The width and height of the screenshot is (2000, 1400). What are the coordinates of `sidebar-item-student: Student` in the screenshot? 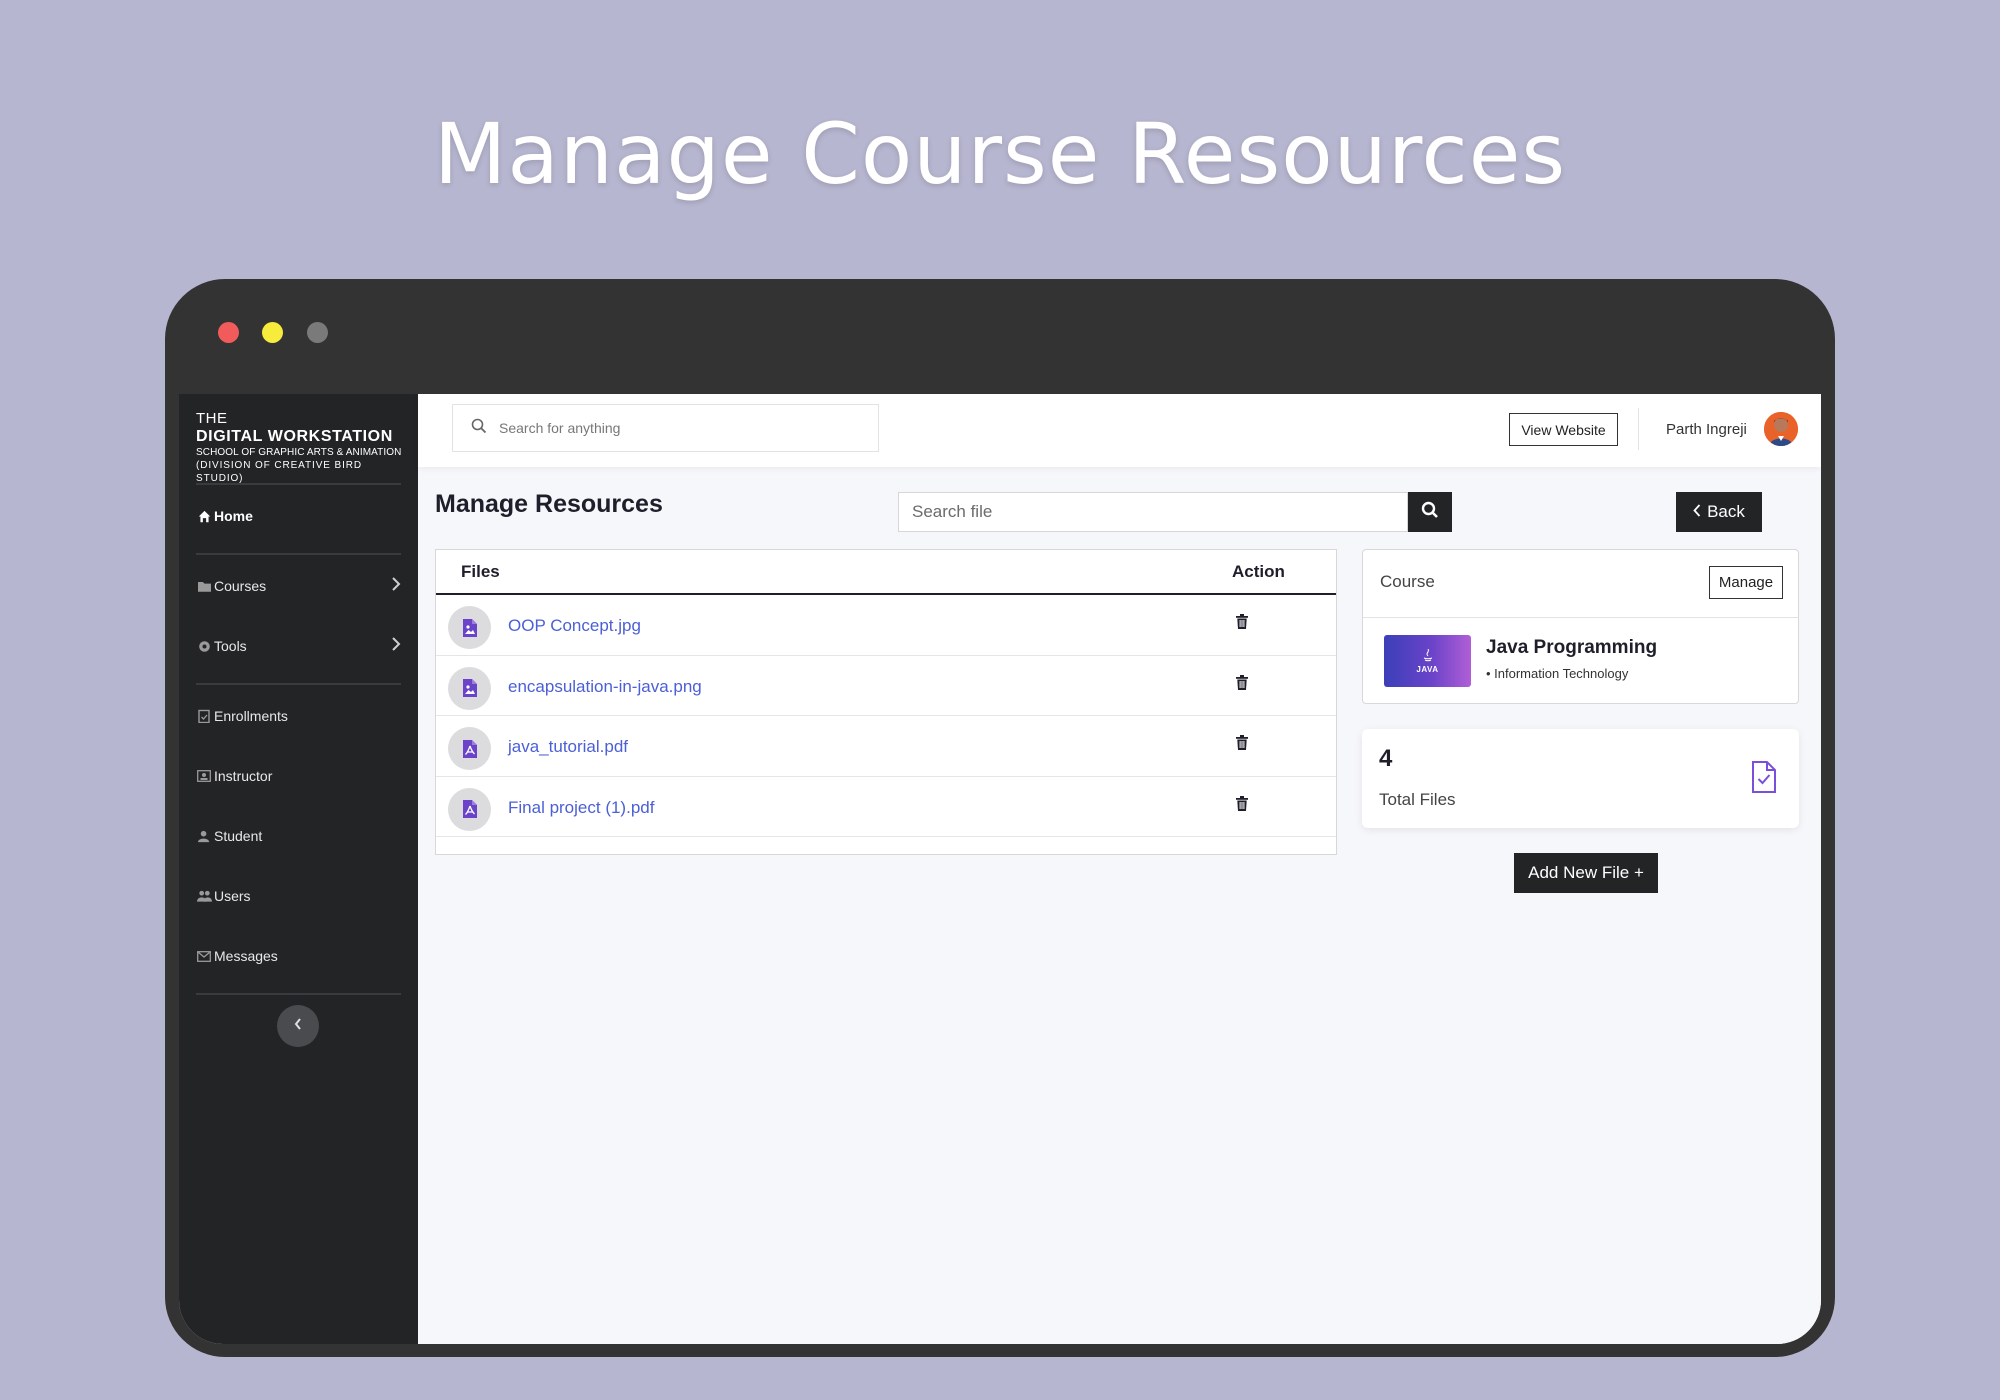 It's located at (298, 836).